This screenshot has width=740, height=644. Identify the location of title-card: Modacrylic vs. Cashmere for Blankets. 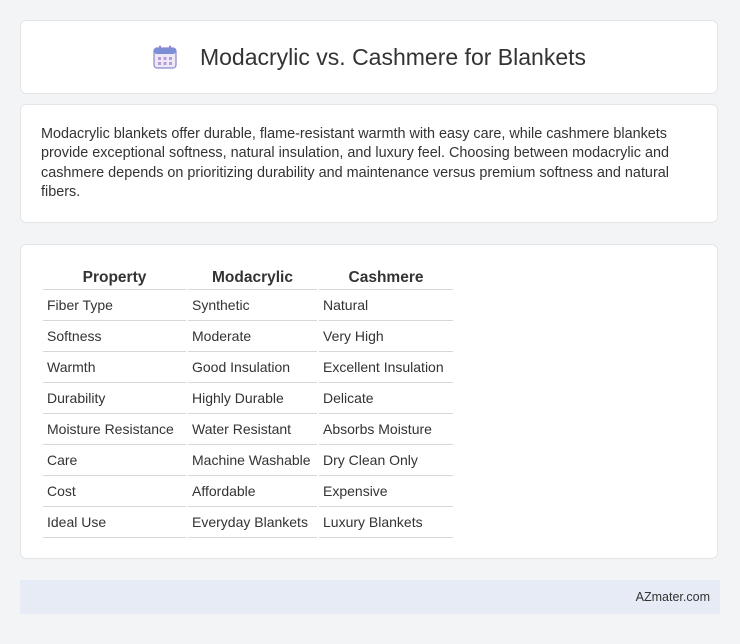
(369, 57).